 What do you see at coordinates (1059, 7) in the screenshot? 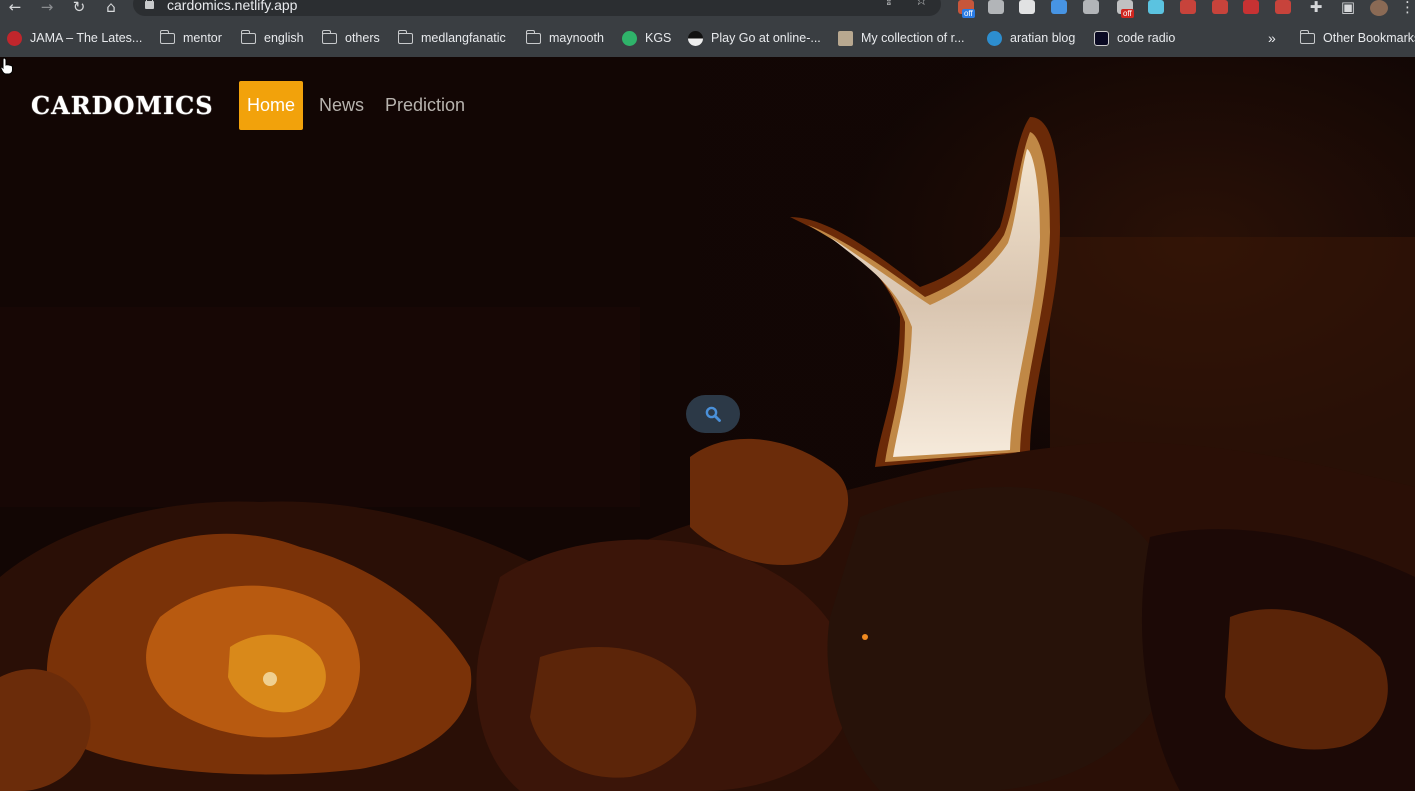
I see `clock-icon` at bounding box center [1059, 7].